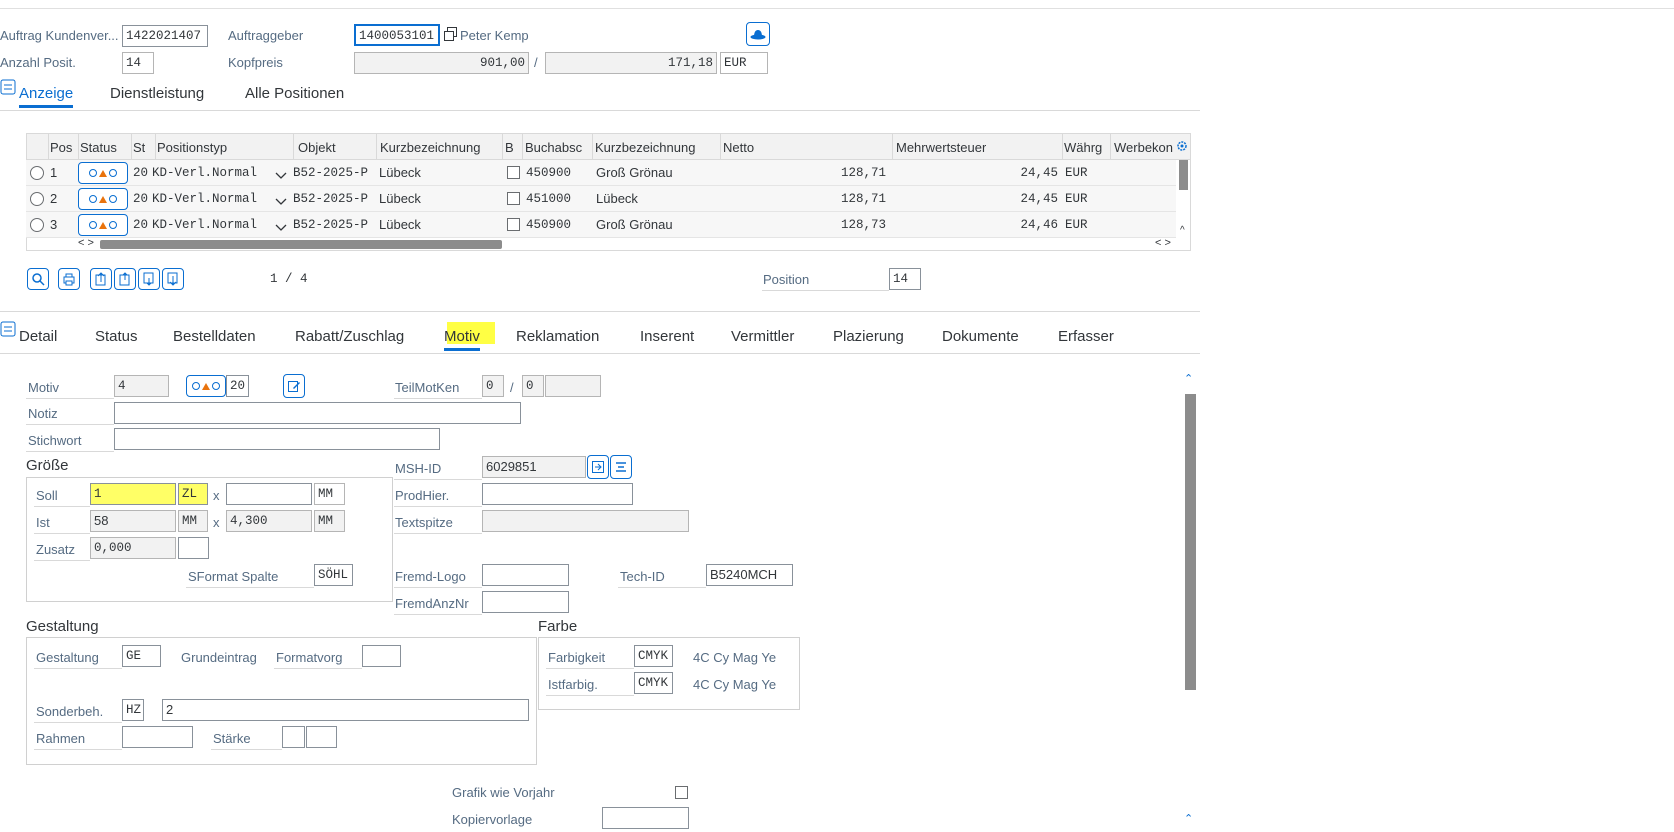  What do you see at coordinates (645, 818) in the screenshot?
I see `kopier-field` at bounding box center [645, 818].